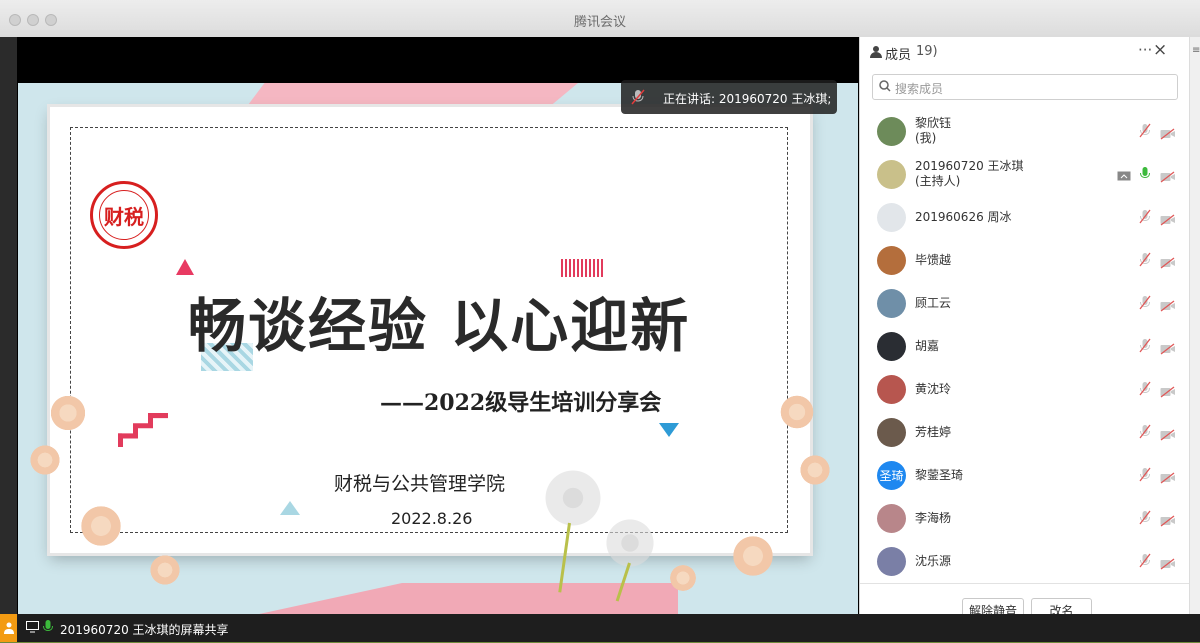 Image resolution: width=1200 pixels, height=643 pixels. I want to click on member-role: (主持人), so click(938, 181).